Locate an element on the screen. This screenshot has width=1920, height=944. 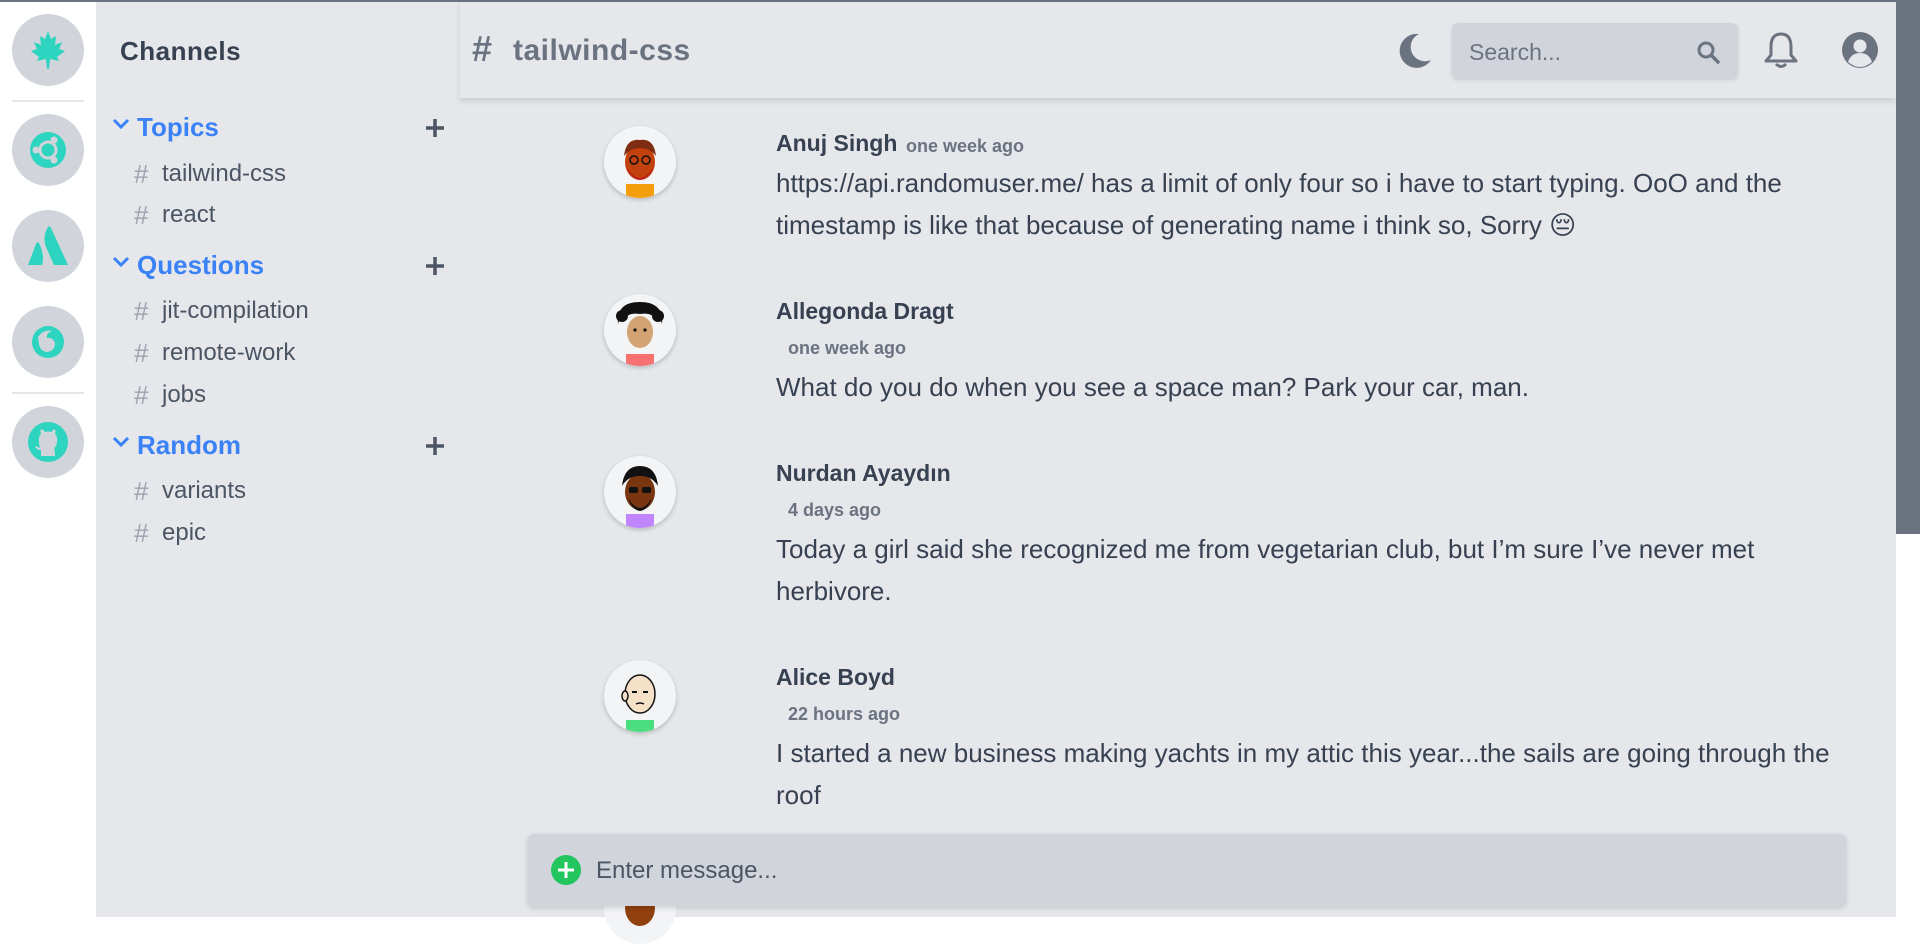
user-circle-icon is located at coordinates (1860, 50).